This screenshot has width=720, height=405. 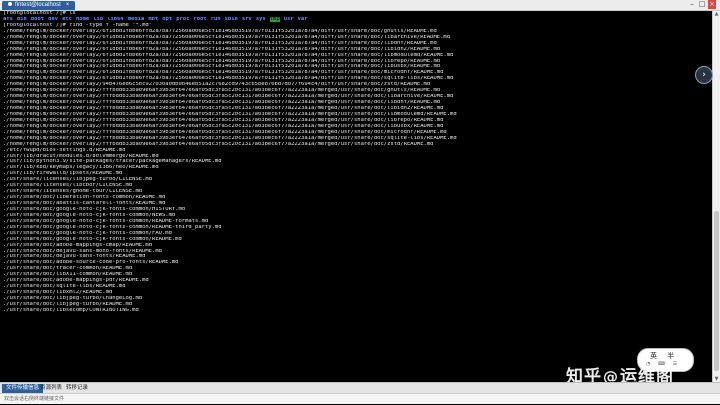 I want to click on ls-entry: usr, so click(x=288, y=19).